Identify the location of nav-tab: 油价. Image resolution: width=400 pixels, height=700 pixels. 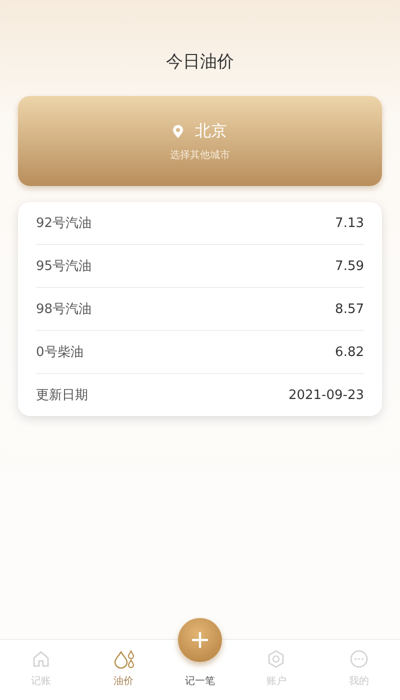
(123, 670).